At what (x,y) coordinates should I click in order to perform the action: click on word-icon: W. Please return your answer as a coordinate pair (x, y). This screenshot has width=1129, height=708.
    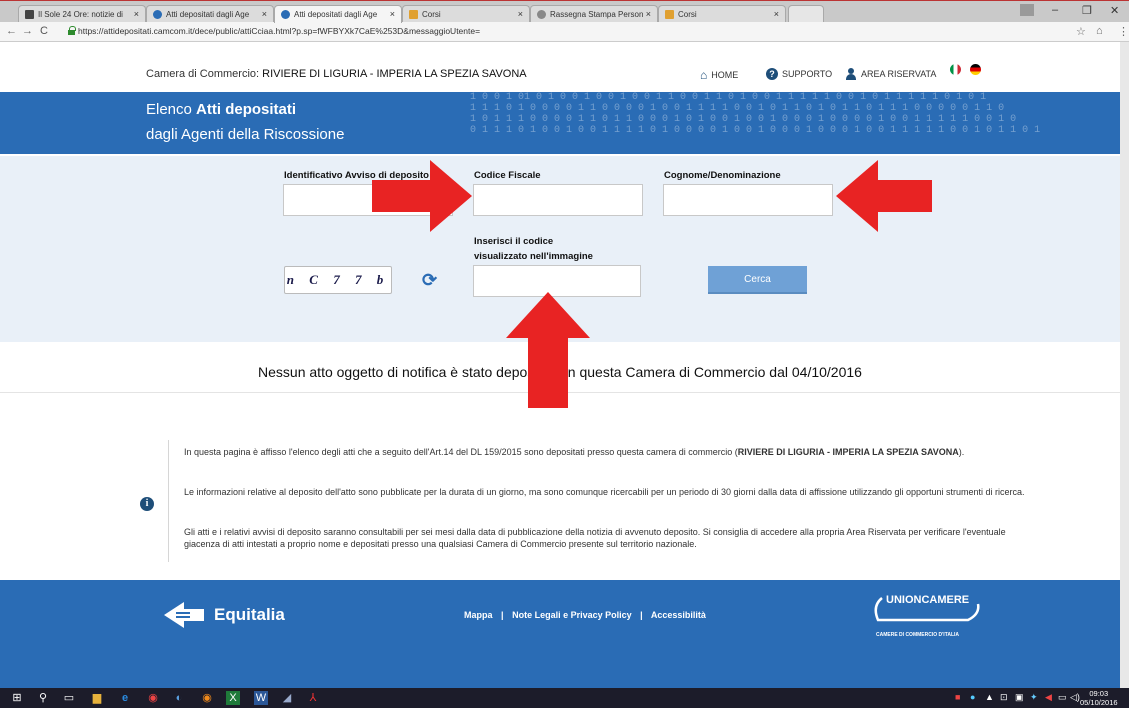
    Looking at the image, I should click on (261, 698).